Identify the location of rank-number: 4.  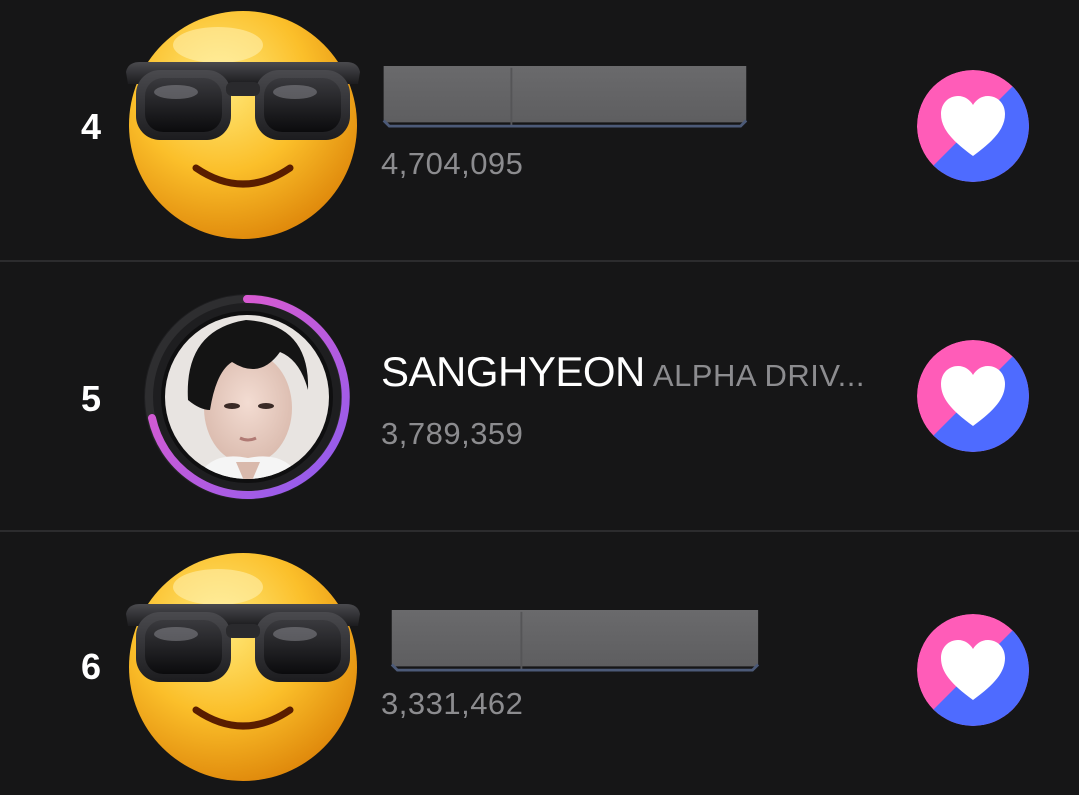
(91, 126).